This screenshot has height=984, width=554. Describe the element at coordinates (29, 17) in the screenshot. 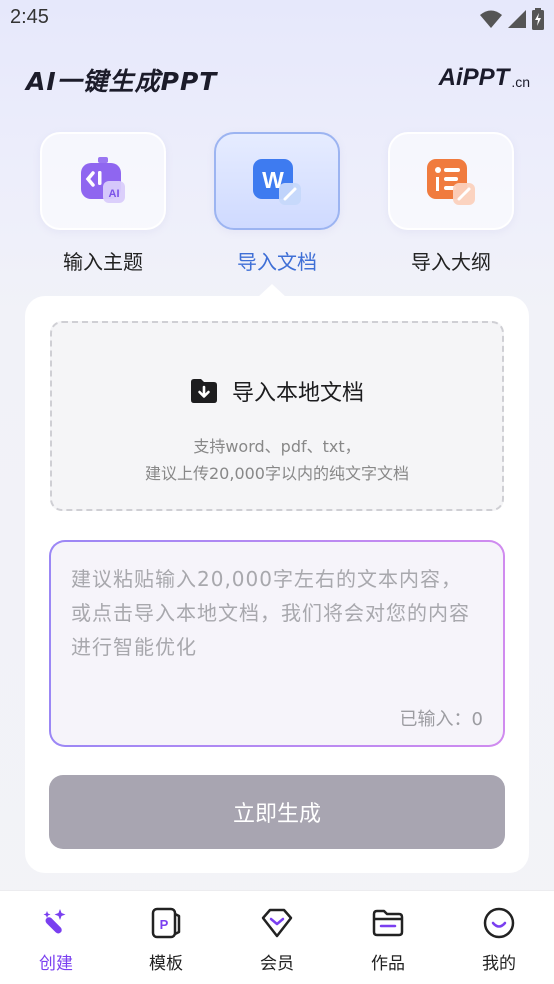

I see `status-time: 2:45` at that location.